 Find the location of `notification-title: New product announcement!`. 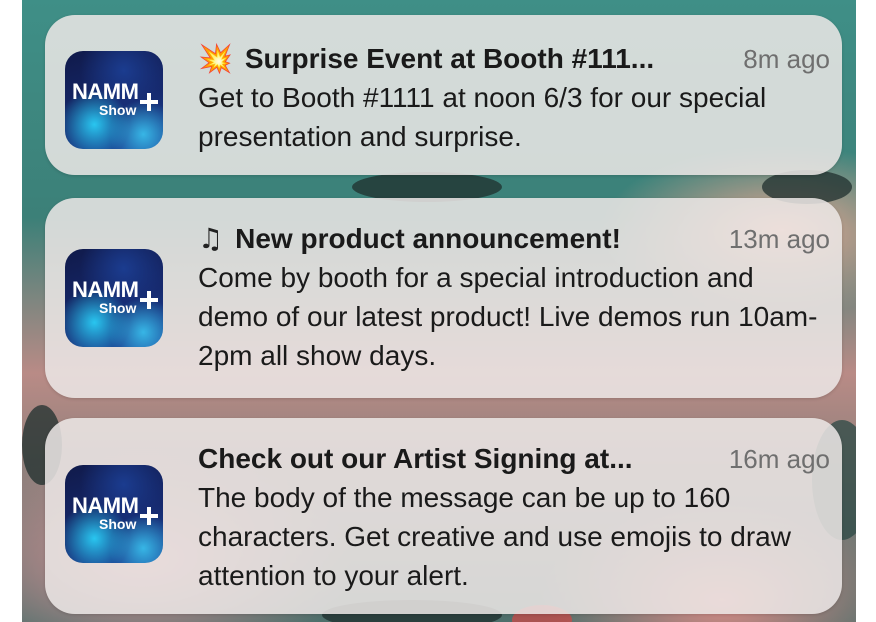

notification-title: New product announcement! is located at coordinates (428, 238).